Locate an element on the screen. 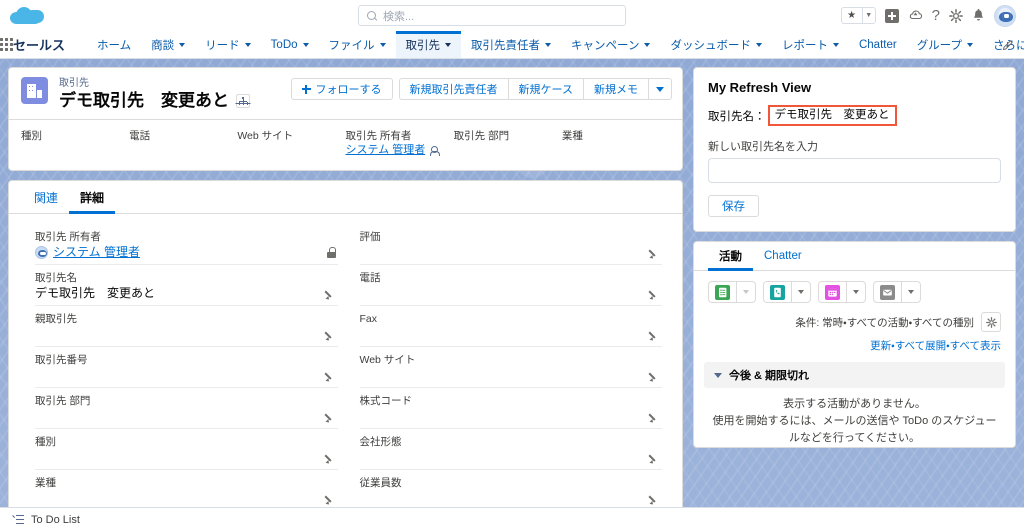  new-task-dropdown is located at coordinates (745, 292).